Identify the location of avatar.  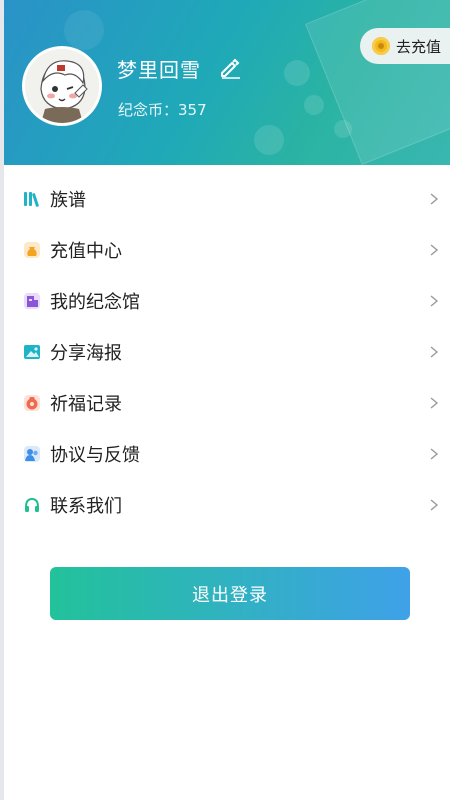
(62, 86).